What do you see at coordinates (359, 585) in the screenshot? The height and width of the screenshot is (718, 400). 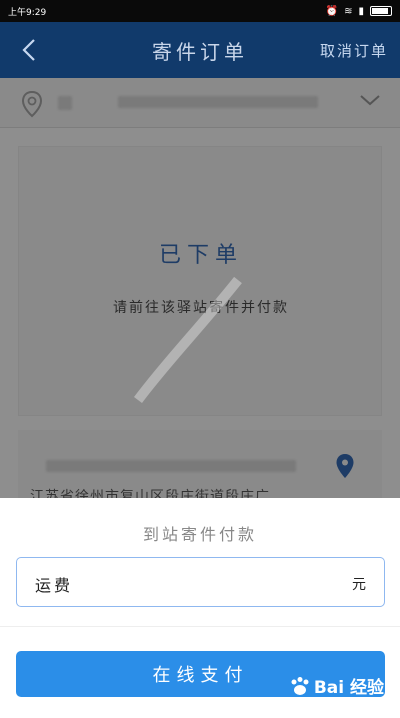 I see `fee-unit: 元` at bounding box center [359, 585].